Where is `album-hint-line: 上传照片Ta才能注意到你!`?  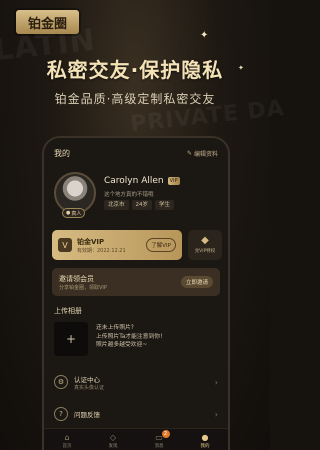 album-hint-line: 上传照片Ta才能注意到你! is located at coordinates (129, 336).